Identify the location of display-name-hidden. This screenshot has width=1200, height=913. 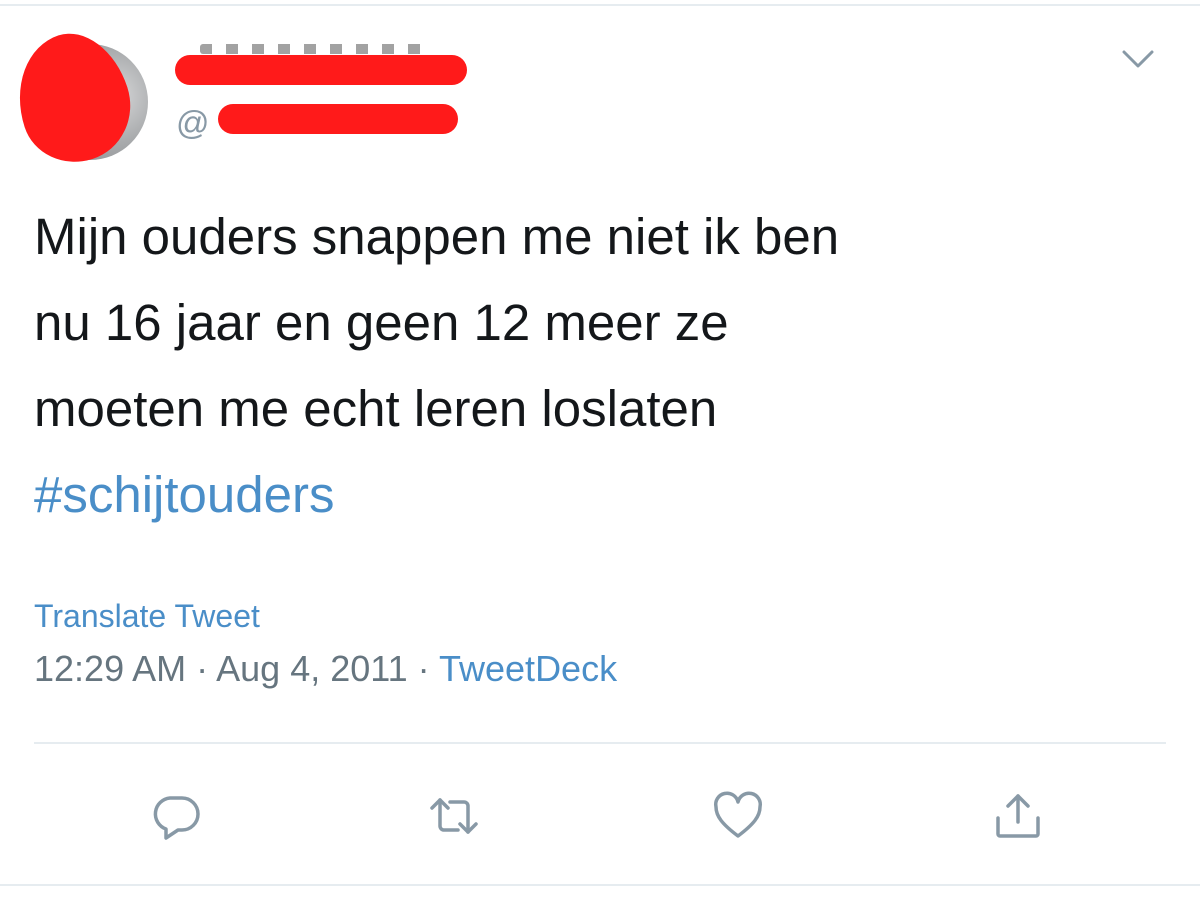
(315, 49).